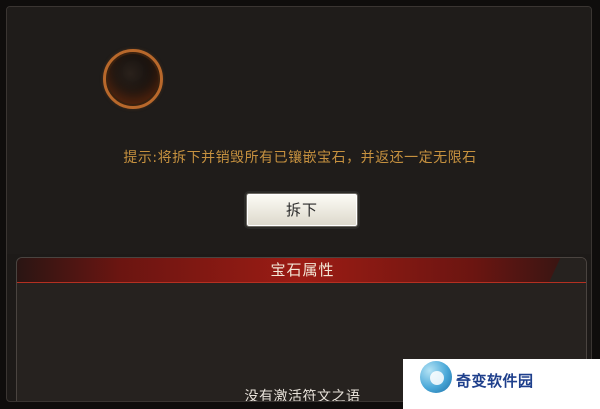 This screenshot has height=409, width=600. I want to click on gem-attributes-title: 宝石属性, so click(302, 270).